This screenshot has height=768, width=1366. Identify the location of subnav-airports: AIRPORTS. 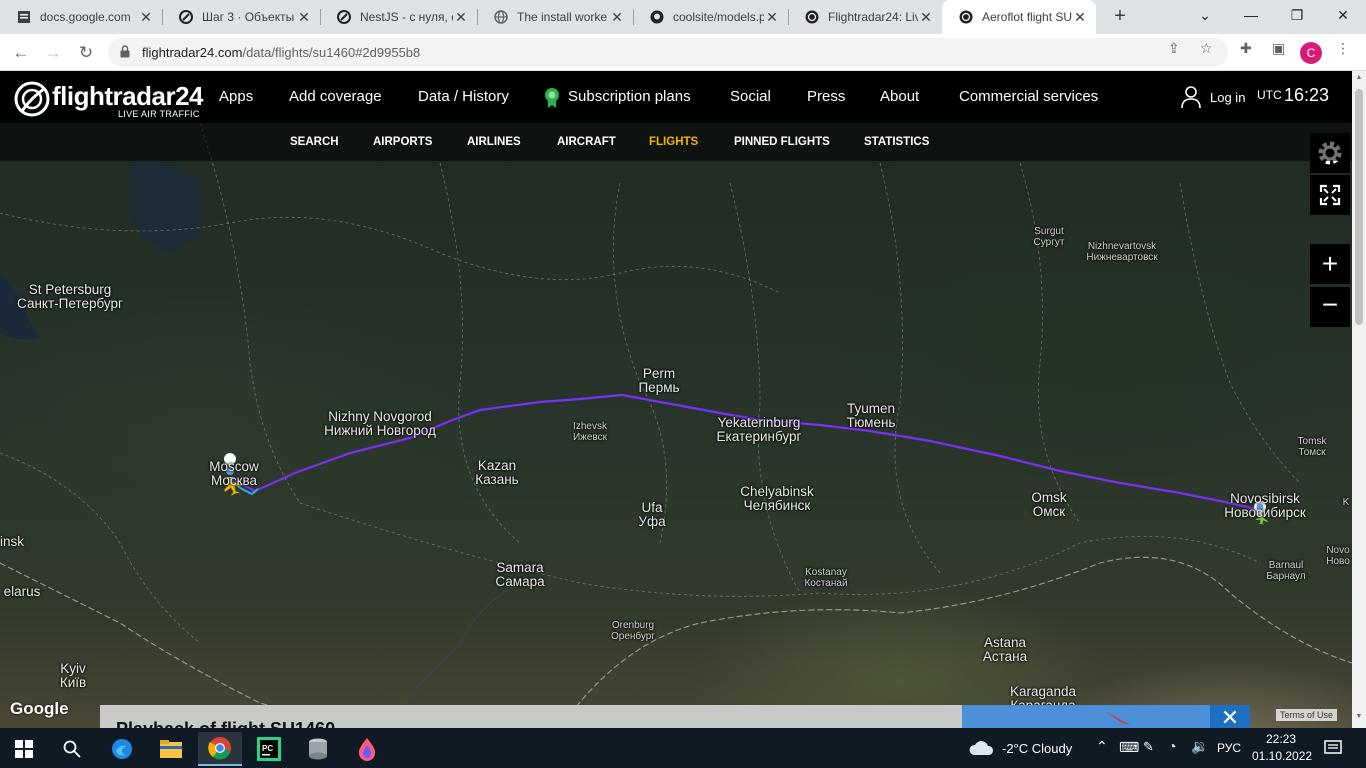
(402, 142).